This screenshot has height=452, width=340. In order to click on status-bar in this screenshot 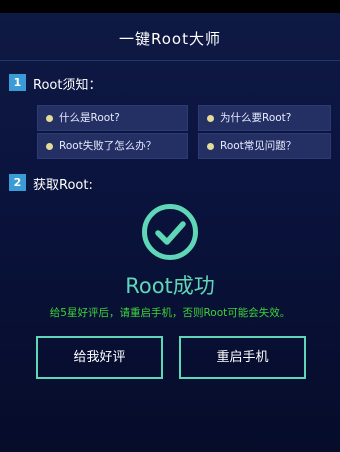, I will do `click(170, 6)`.